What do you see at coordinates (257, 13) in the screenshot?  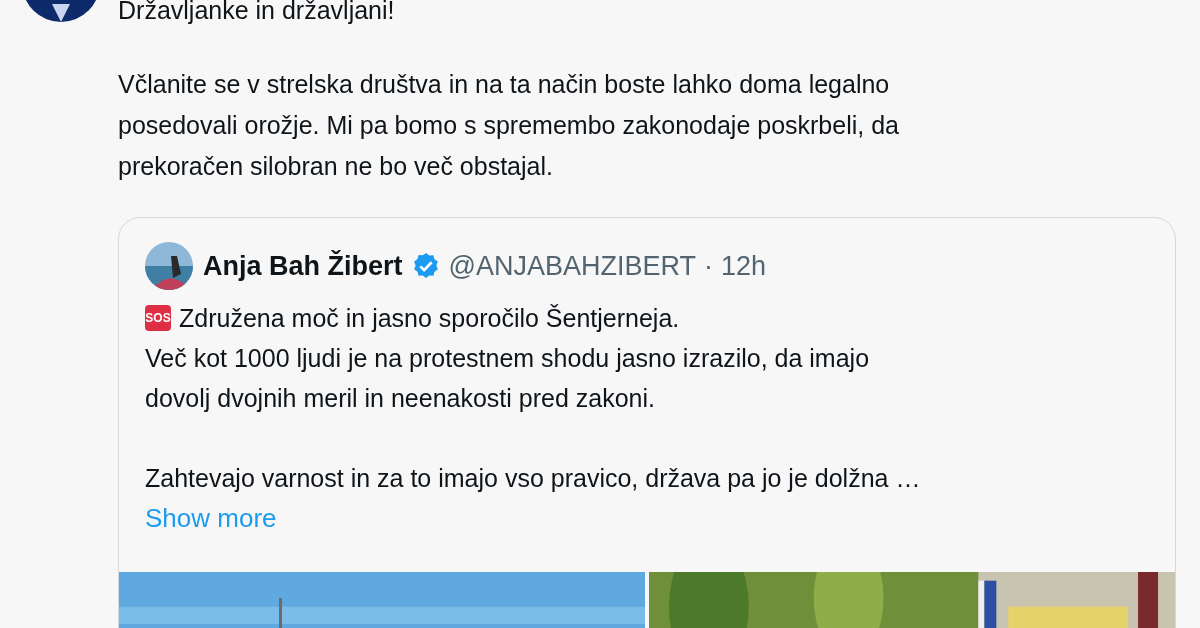 I see `tweet-text: Državljanke in državljani!` at bounding box center [257, 13].